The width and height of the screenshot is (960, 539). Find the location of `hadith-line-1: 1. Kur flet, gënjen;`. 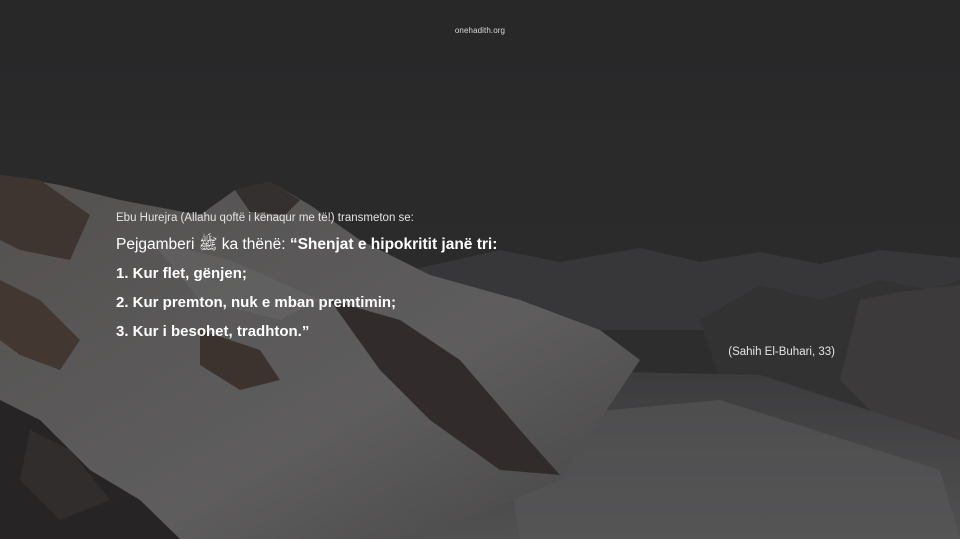

hadith-line-1: 1. Kur flet, gënjen; is located at coordinates (181, 273).